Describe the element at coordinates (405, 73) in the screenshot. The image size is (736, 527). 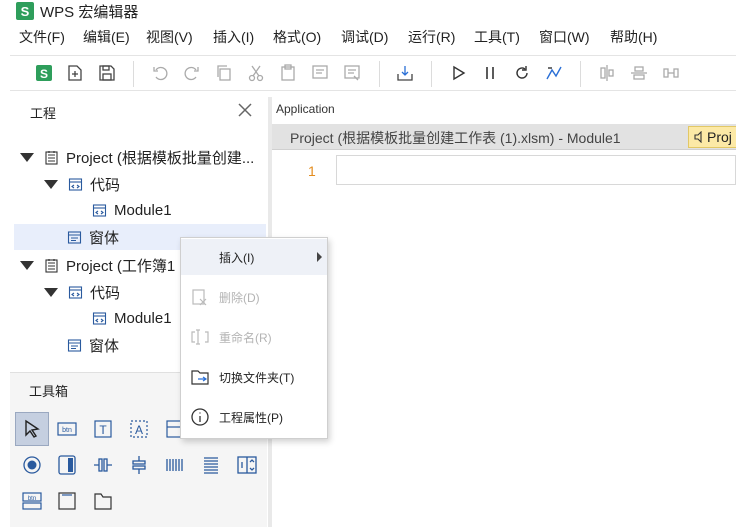
I see `import-icon` at that location.